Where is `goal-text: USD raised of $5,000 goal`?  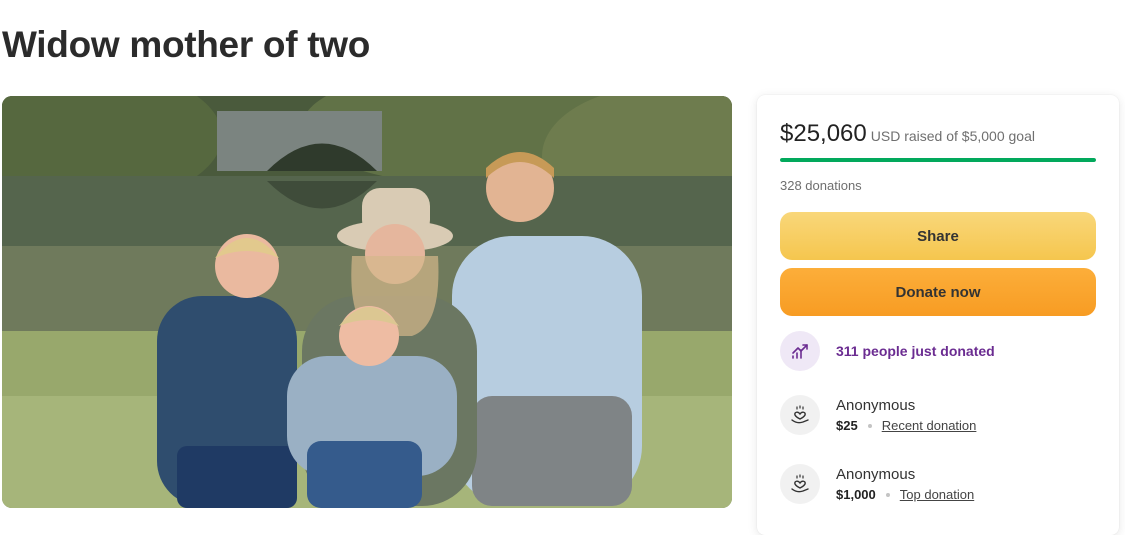 goal-text: USD raised of $5,000 goal is located at coordinates (952, 136).